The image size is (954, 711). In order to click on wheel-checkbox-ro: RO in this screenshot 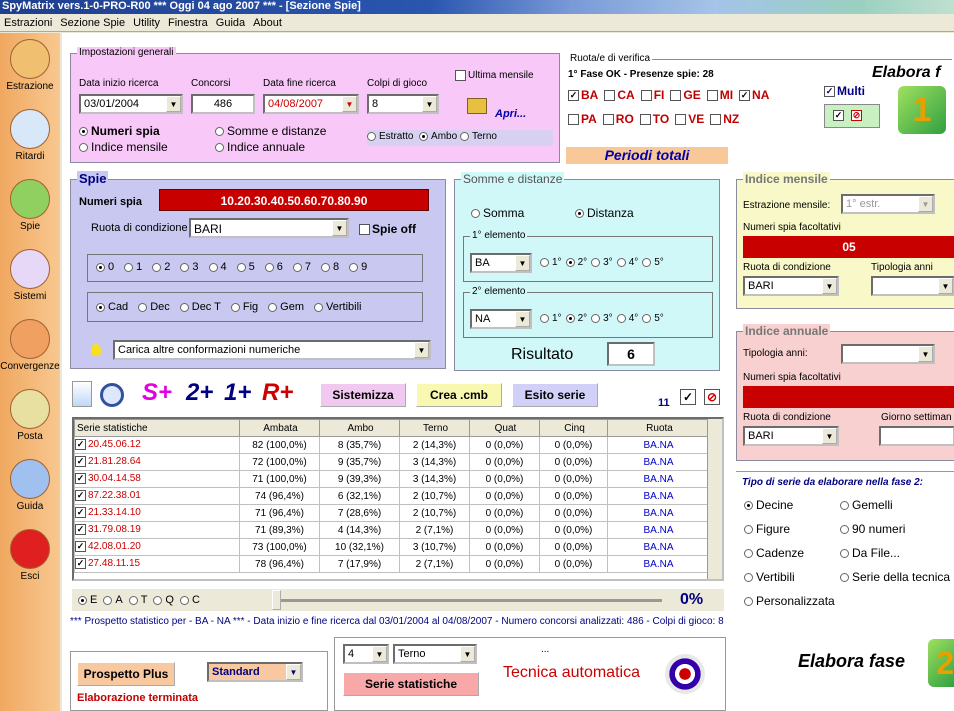, I will do `click(618, 119)`.